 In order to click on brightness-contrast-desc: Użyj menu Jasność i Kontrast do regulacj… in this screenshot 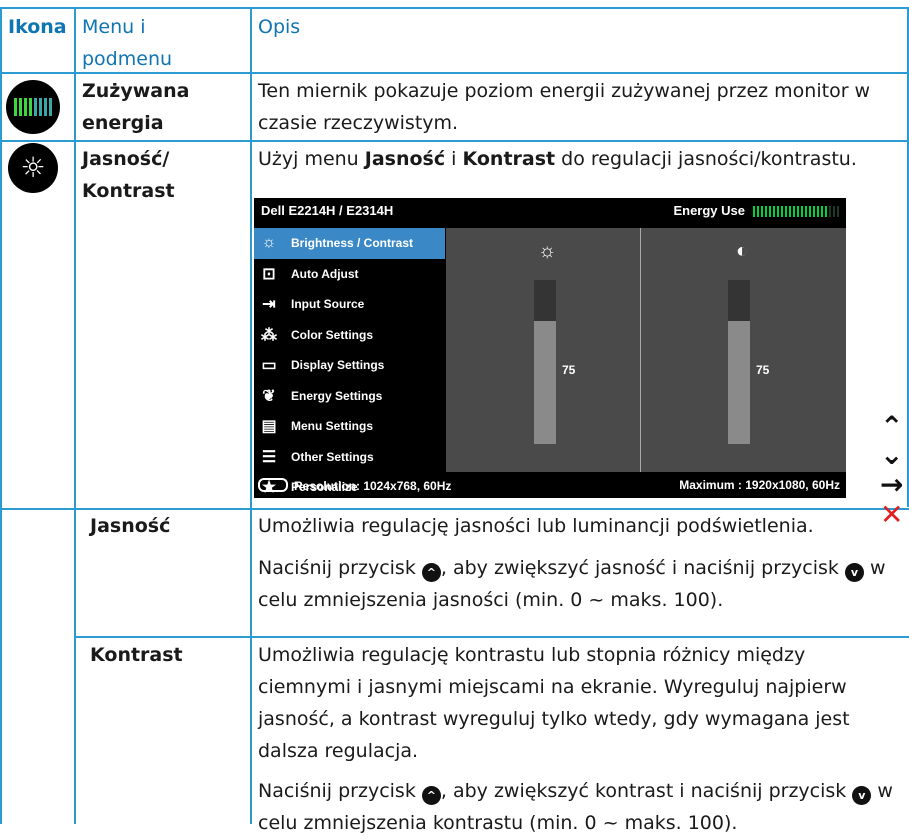, I will do `click(557, 159)`.